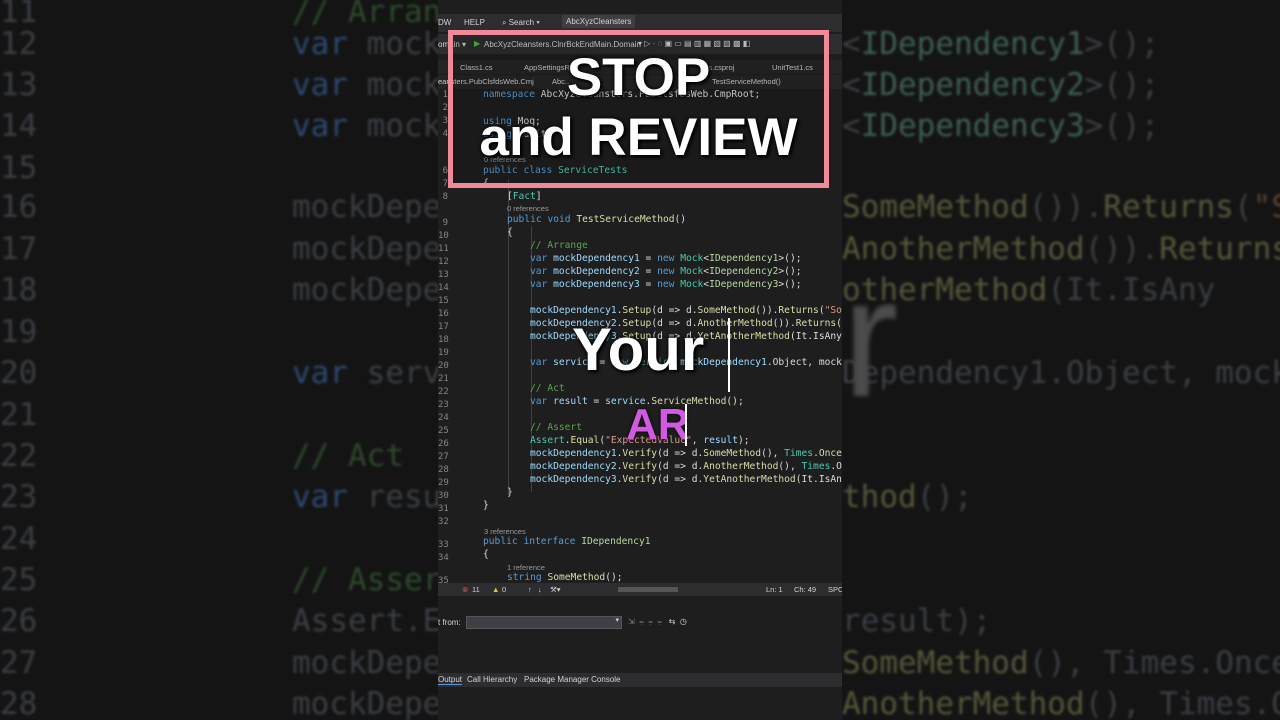 Image resolution: width=1280 pixels, height=720 pixels. What do you see at coordinates (658, 424) in the screenshot?
I see `ar-caption: AR` at bounding box center [658, 424].